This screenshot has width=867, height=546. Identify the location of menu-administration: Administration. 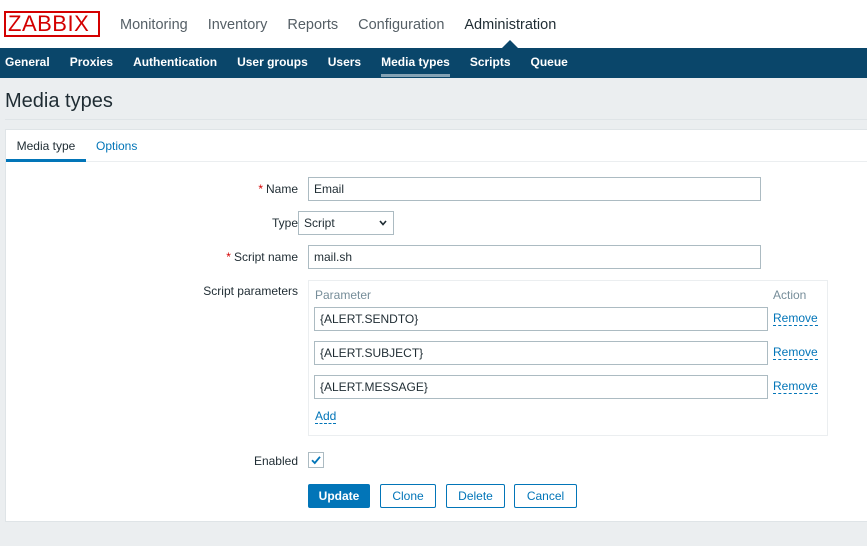
(510, 24).